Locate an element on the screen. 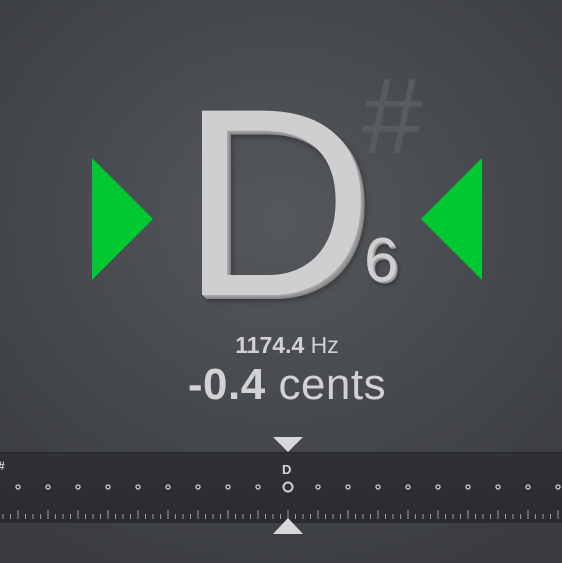 The width and height of the screenshot is (562, 563). cents-unit: cents is located at coordinates (332, 384).